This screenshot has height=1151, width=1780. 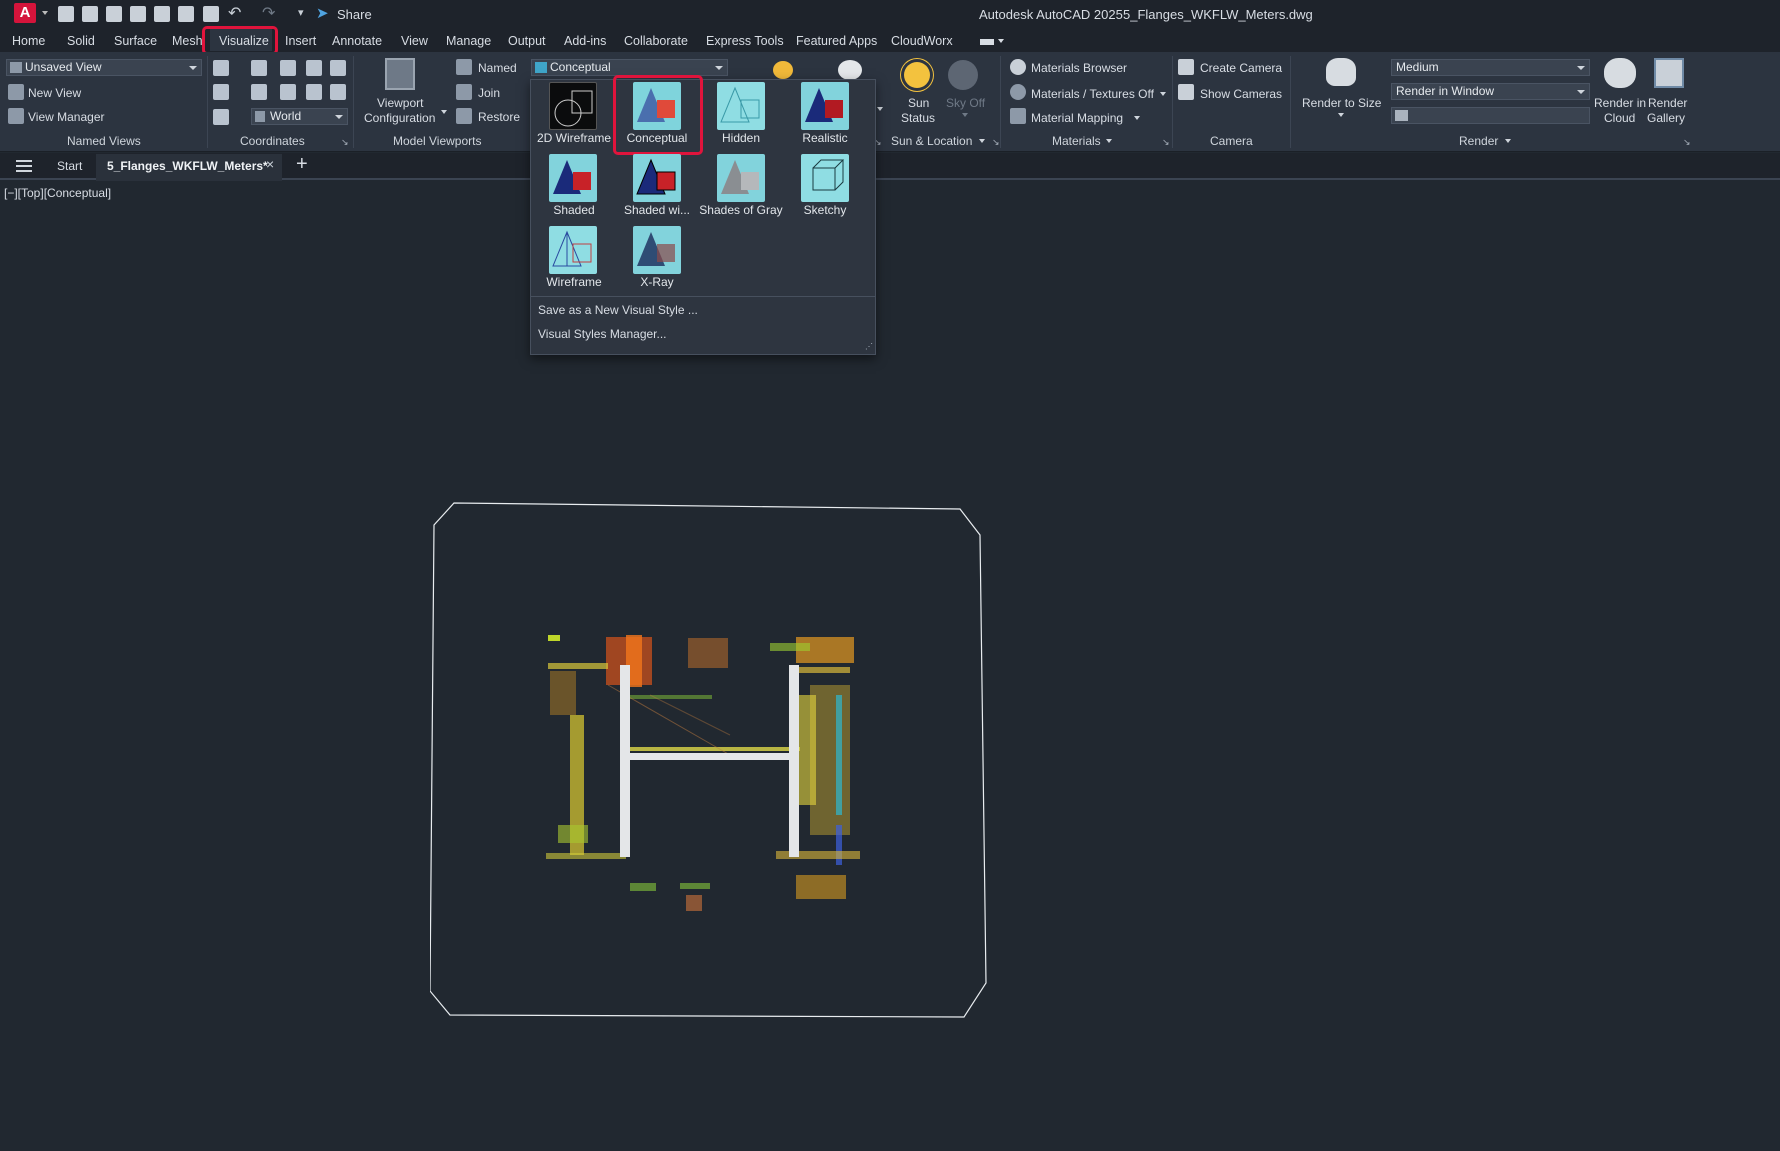 What do you see at coordinates (741, 138) in the screenshot?
I see `style-hidden: Hidden` at bounding box center [741, 138].